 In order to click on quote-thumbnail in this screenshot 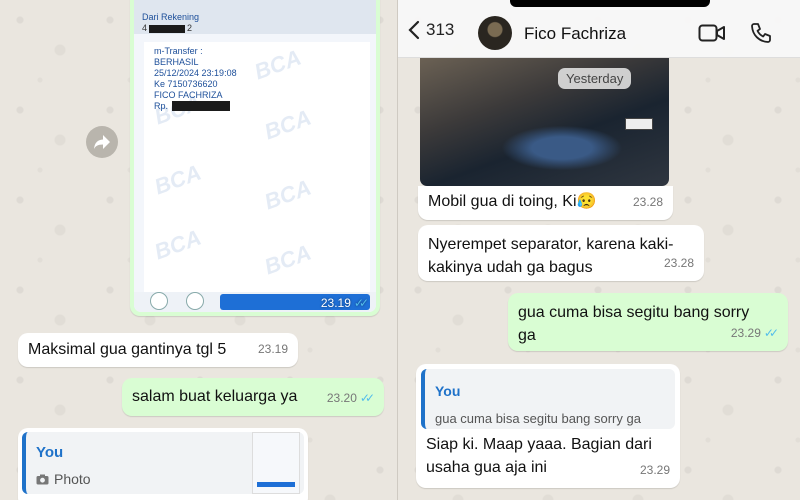, I will do `click(276, 463)`.